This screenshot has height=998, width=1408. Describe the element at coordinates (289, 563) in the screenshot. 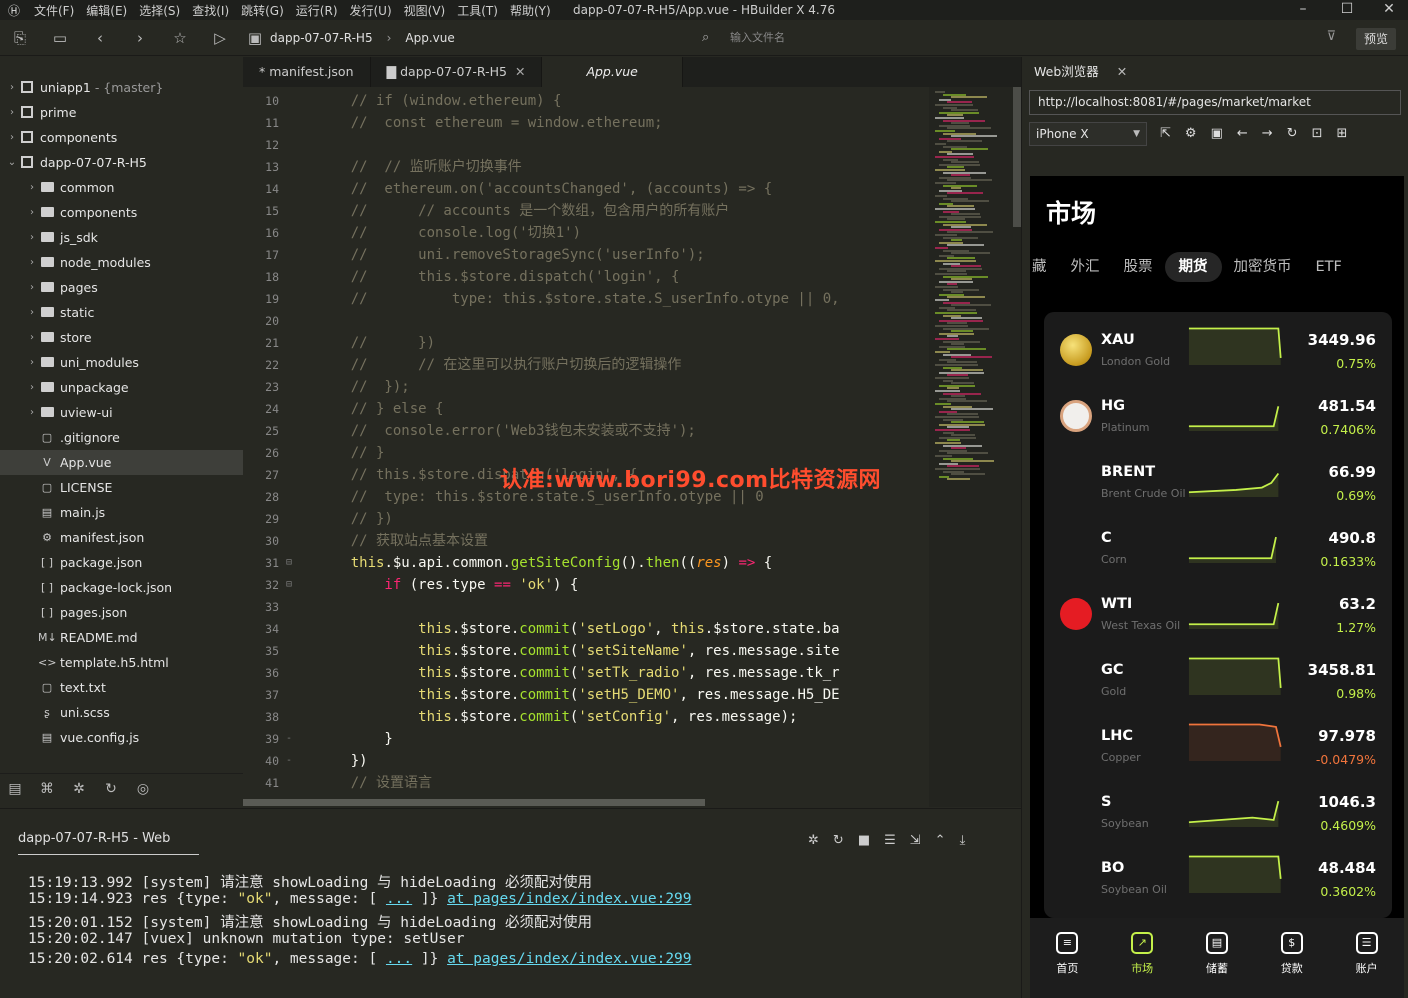

I see `fold-marker: ⊟` at that location.